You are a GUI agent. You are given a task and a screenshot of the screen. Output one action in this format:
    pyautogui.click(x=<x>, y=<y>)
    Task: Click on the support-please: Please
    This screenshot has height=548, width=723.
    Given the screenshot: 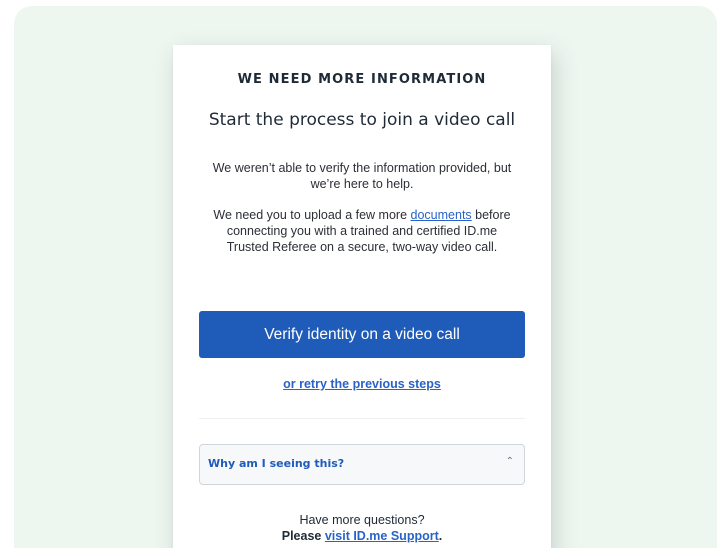 What is the action you would take?
    pyautogui.click(x=303, y=536)
    